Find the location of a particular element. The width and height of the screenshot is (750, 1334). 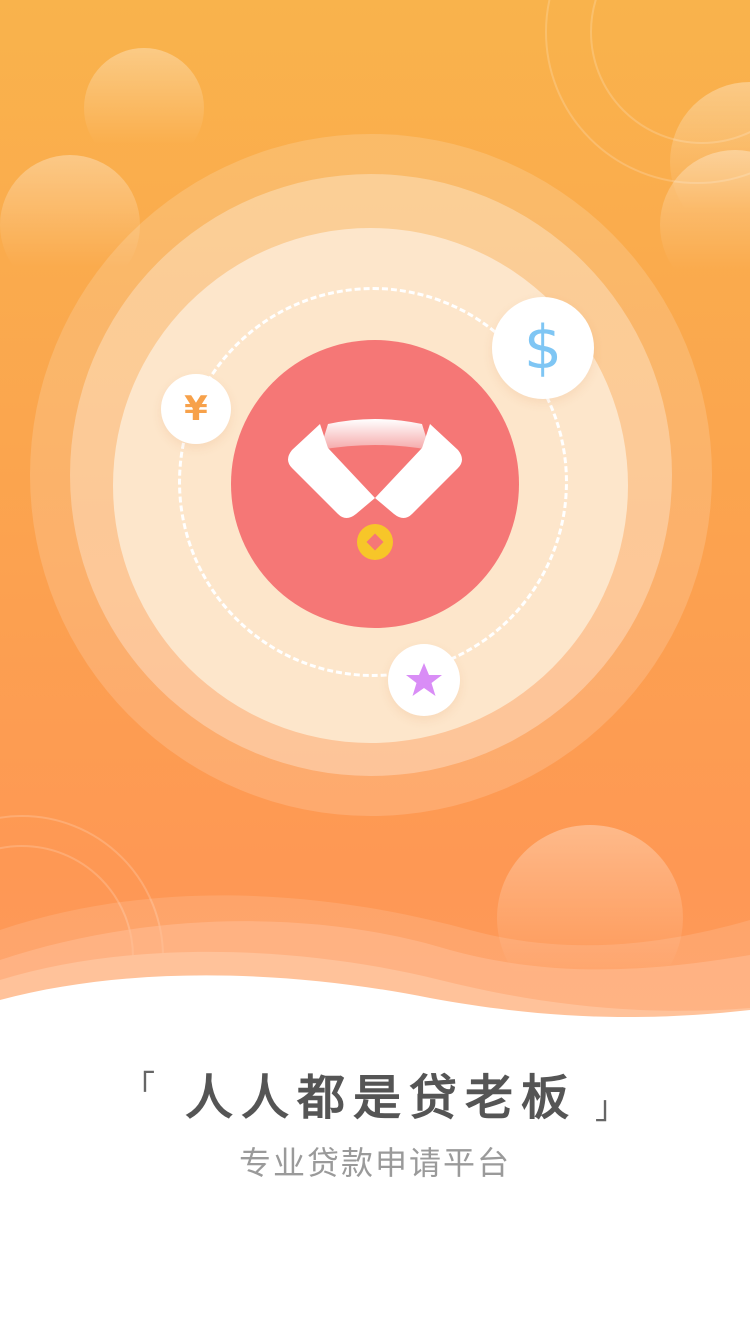

dollar-icon: $ is located at coordinates (543, 348).